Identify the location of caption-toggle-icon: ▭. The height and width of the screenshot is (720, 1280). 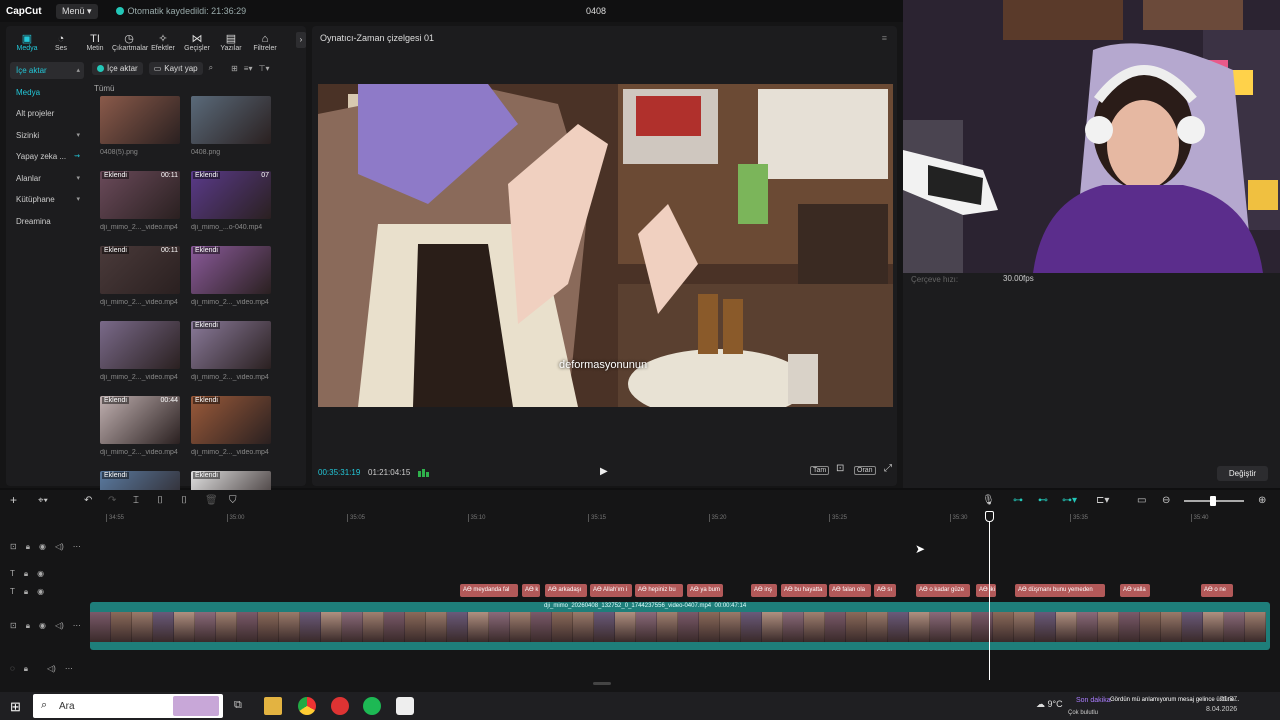
(1141, 500).